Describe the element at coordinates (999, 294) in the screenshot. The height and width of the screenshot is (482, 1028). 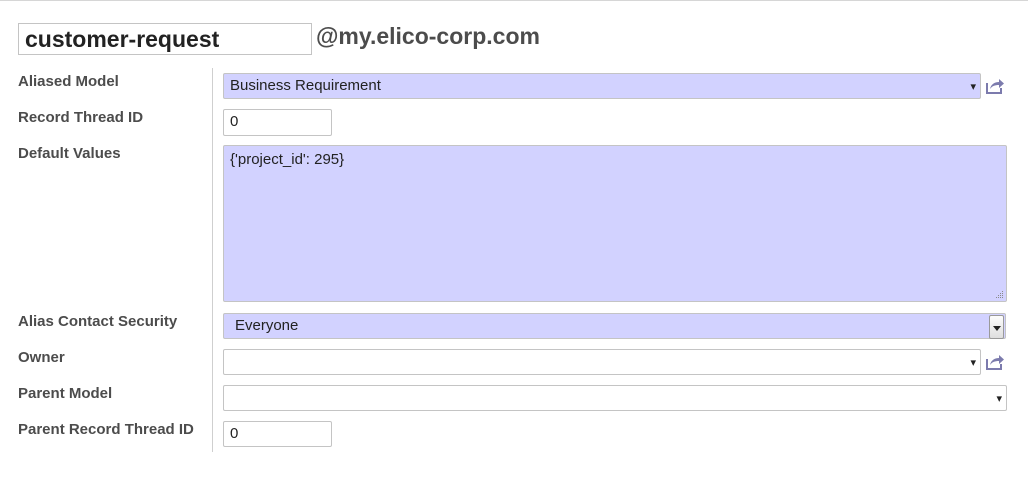
I see `resize-grip-icon` at that location.